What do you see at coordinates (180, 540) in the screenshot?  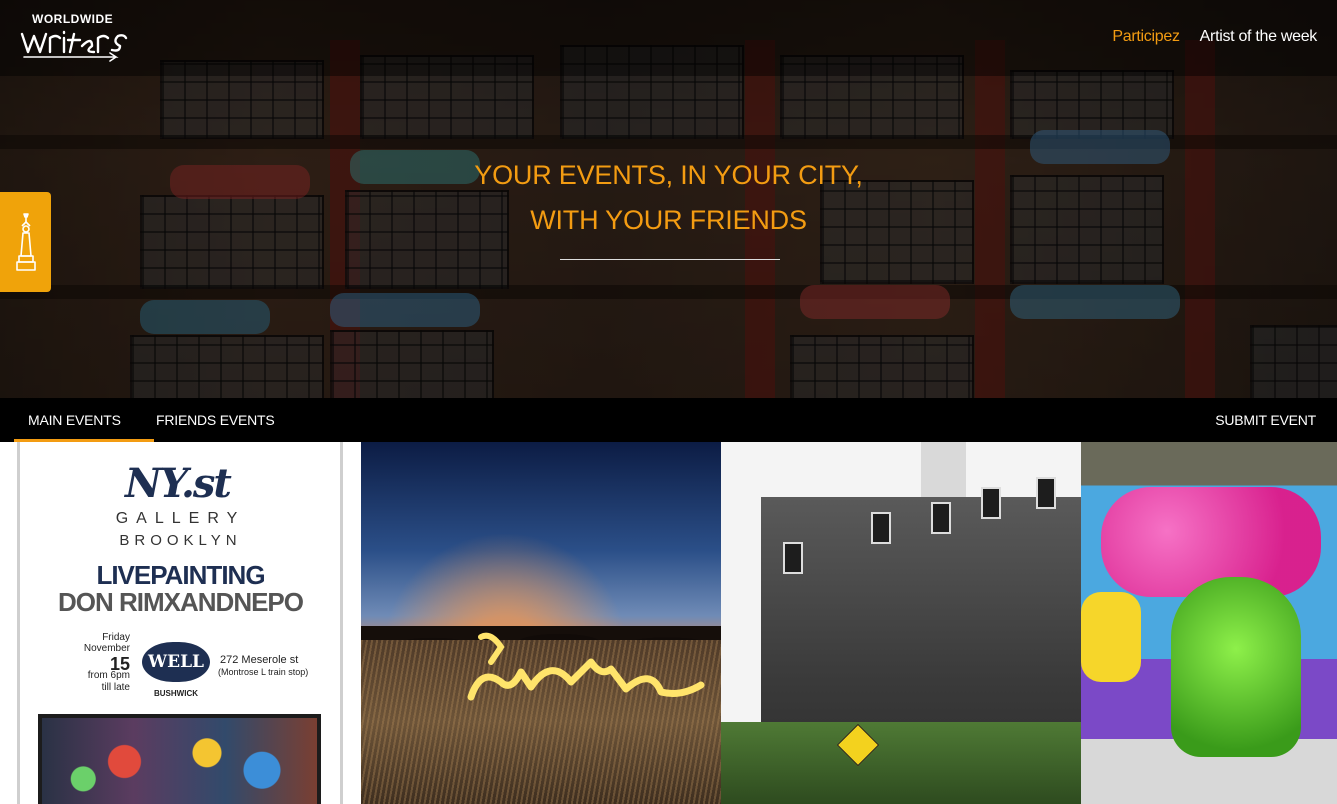 I see `poster-city-text: BROOKLYN` at bounding box center [180, 540].